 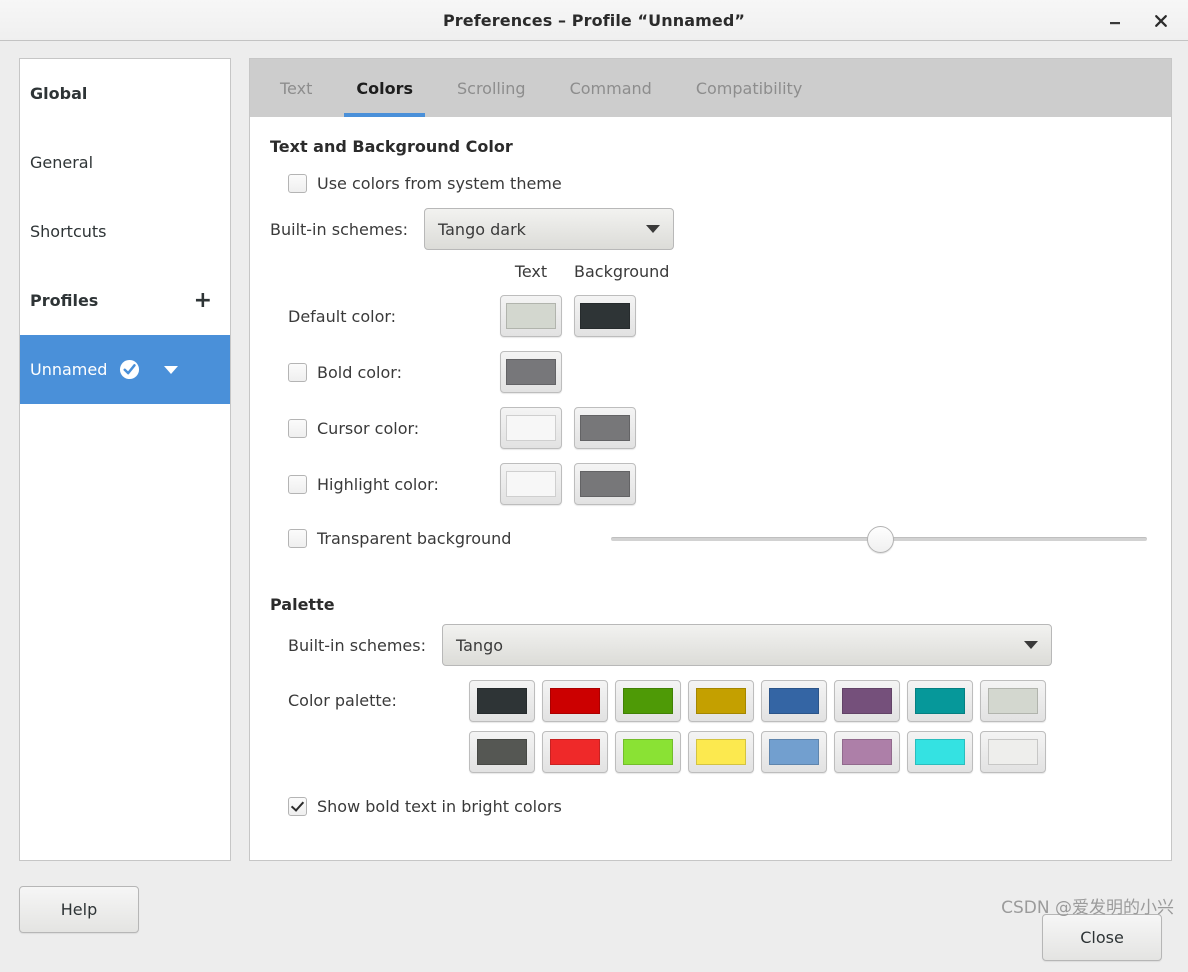 What do you see at coordinates (104, 369) in the screenshot?
I see `profile-row: Unnamed` at bounding box center [104, 369].